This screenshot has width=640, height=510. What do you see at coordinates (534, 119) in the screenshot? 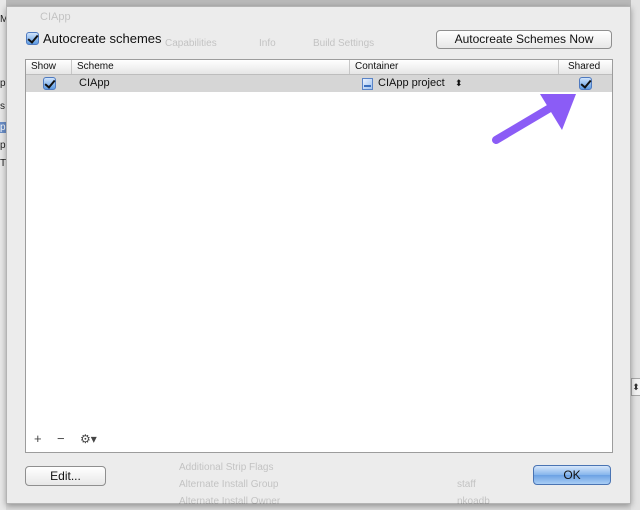
I see `annotation-arrow-icon` at bounding box center [534, 119].